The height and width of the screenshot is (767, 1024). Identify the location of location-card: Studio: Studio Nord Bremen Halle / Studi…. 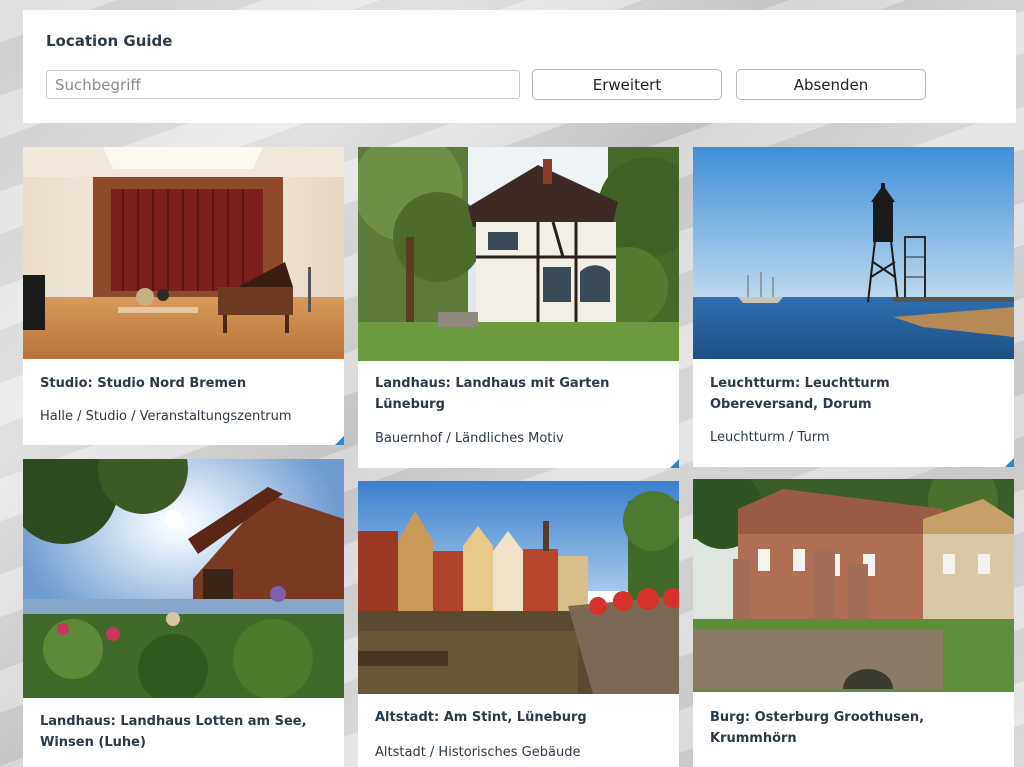
(183, 296).